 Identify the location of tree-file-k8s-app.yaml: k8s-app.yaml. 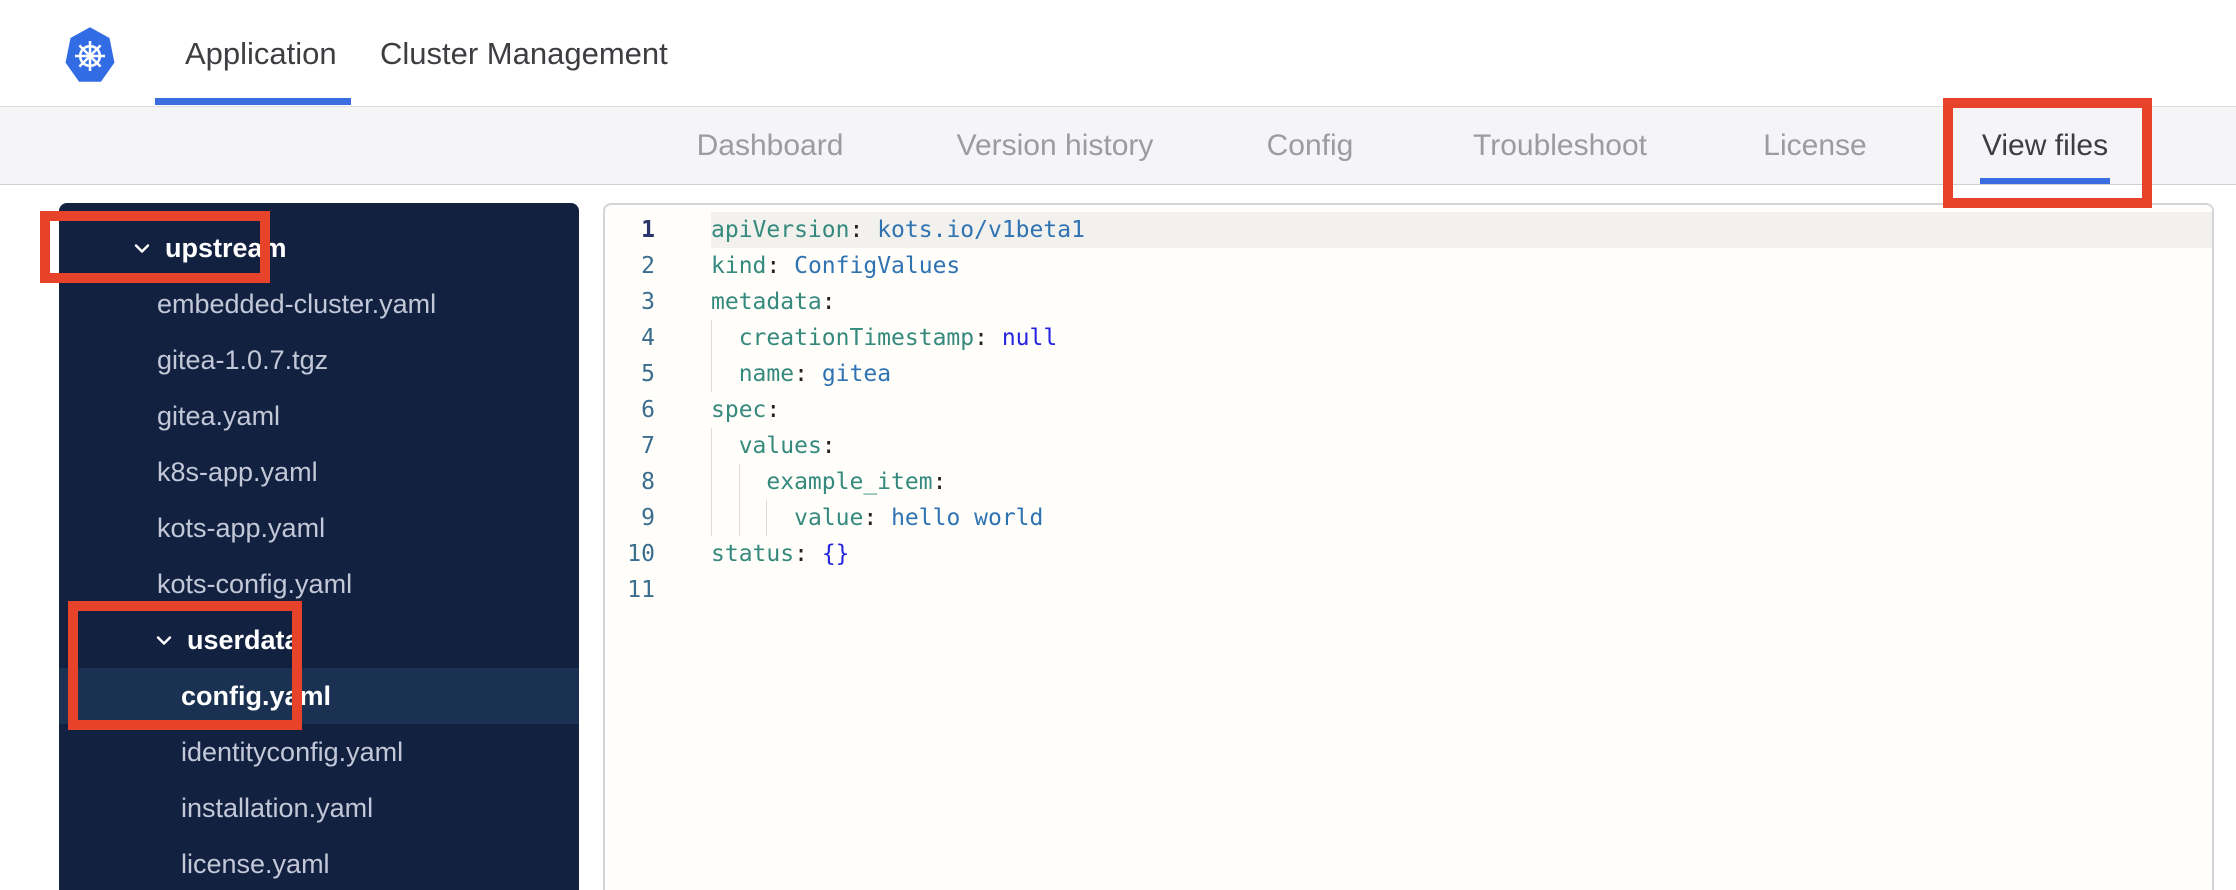
(319, 472).